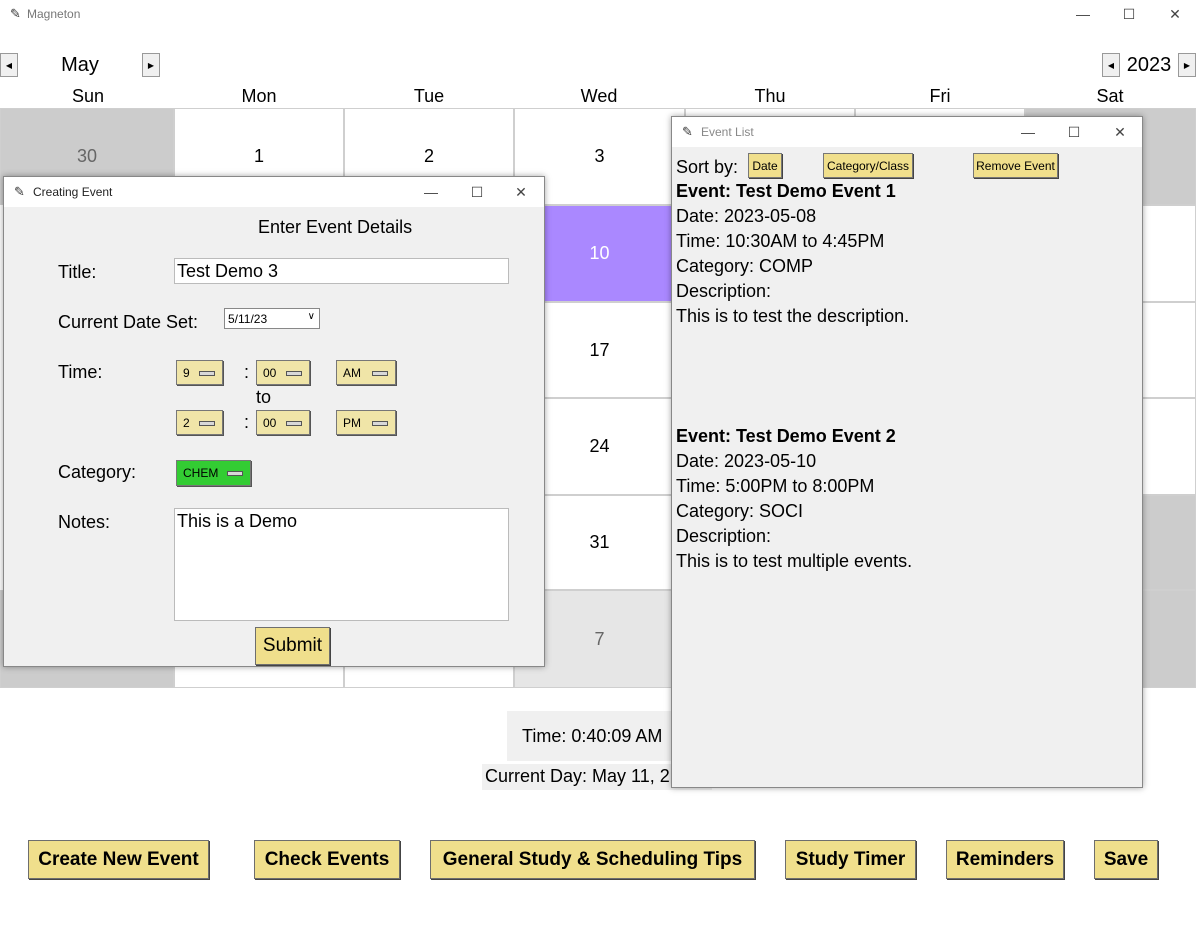 This screenshot has height=929, width=1196. What do you see at coordinates (274, 192) in the screenshot?
I see `creating-event-titlebar: ✎ Creating Event — ☐ ✕` at bounding box center [274, 192].